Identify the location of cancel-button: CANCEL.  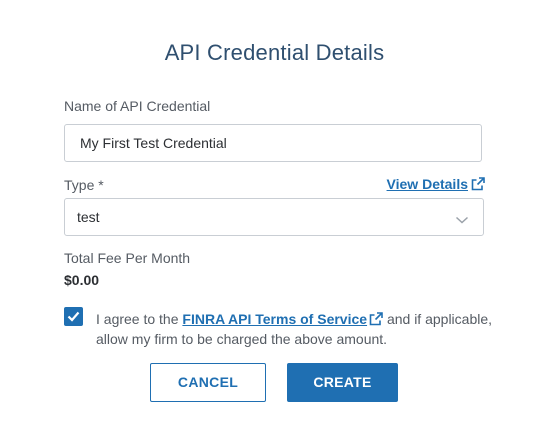
(208, 382).